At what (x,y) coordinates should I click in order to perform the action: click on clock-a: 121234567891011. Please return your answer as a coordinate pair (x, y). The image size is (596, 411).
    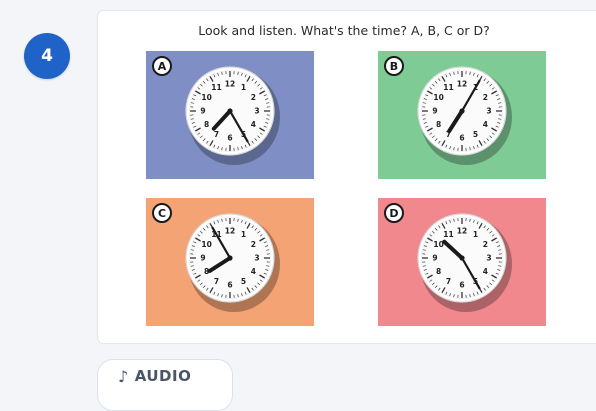
    Looking at the image, I should click on (230, 115).